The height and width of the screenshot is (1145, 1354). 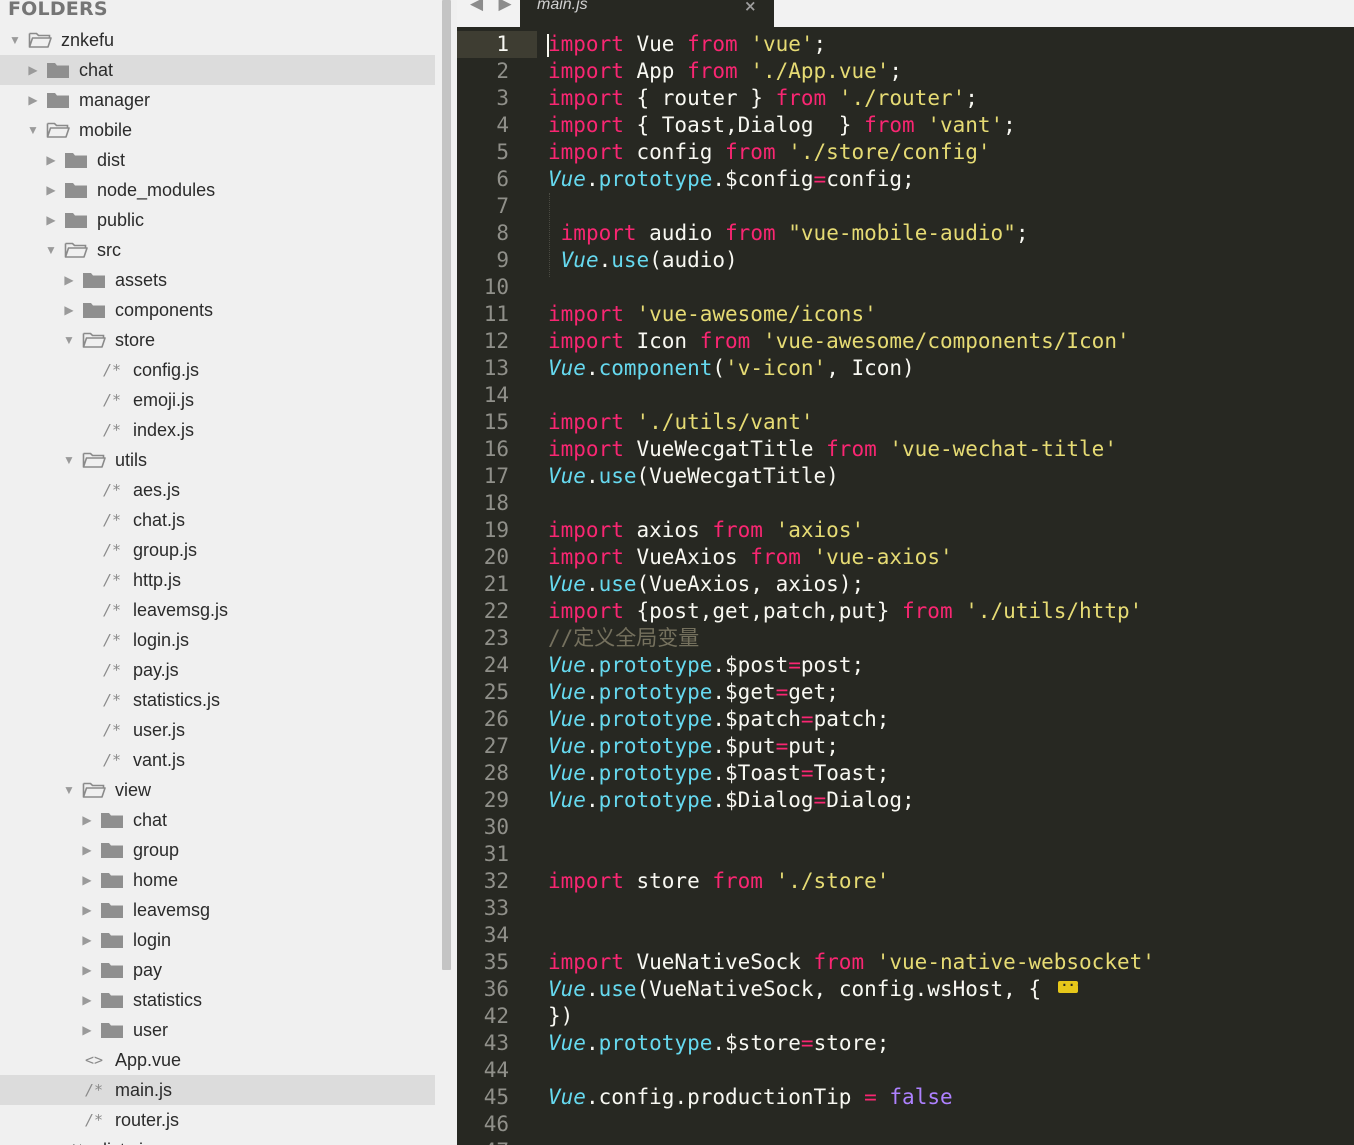 I want to click on code-line: 23 //定义全局变量, so click(x=905, y=638).